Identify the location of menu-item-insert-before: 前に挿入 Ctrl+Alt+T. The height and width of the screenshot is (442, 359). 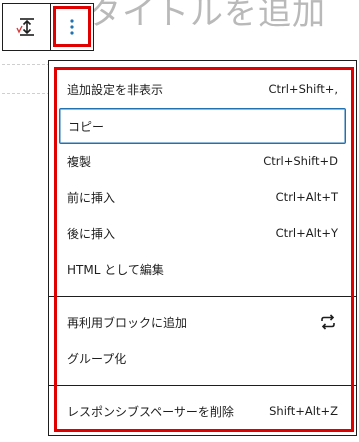
(202, 197).